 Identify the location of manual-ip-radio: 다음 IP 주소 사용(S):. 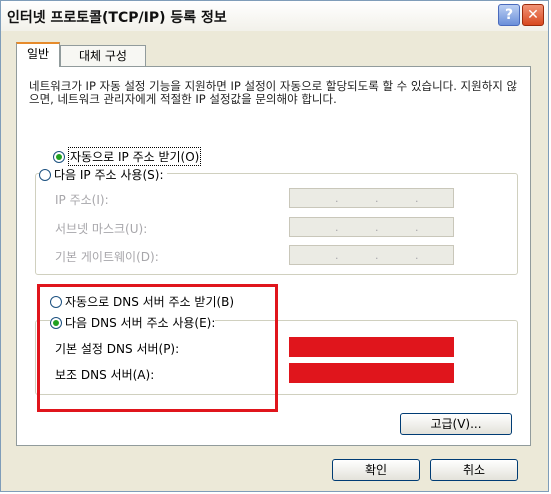
(103, 174).